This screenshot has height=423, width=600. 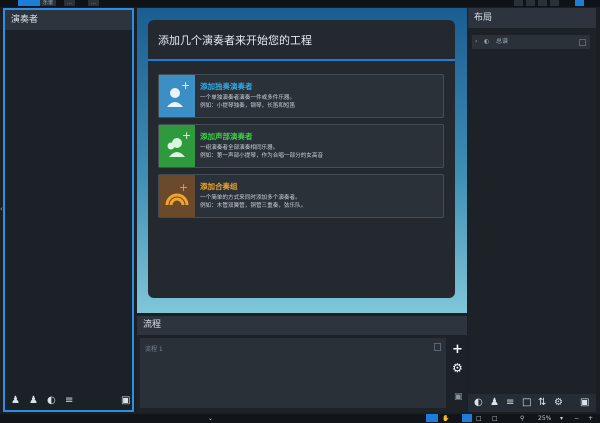 I want to click on add-layout-icon: ◐, so click(x=478, y=402).